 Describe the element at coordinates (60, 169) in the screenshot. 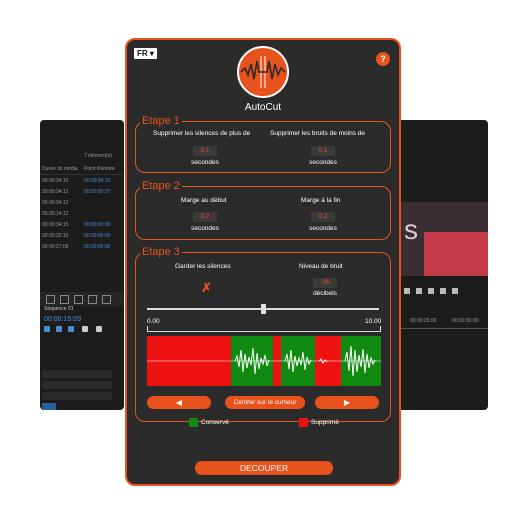

I see `column-header-duration: Durée du média` at that location.